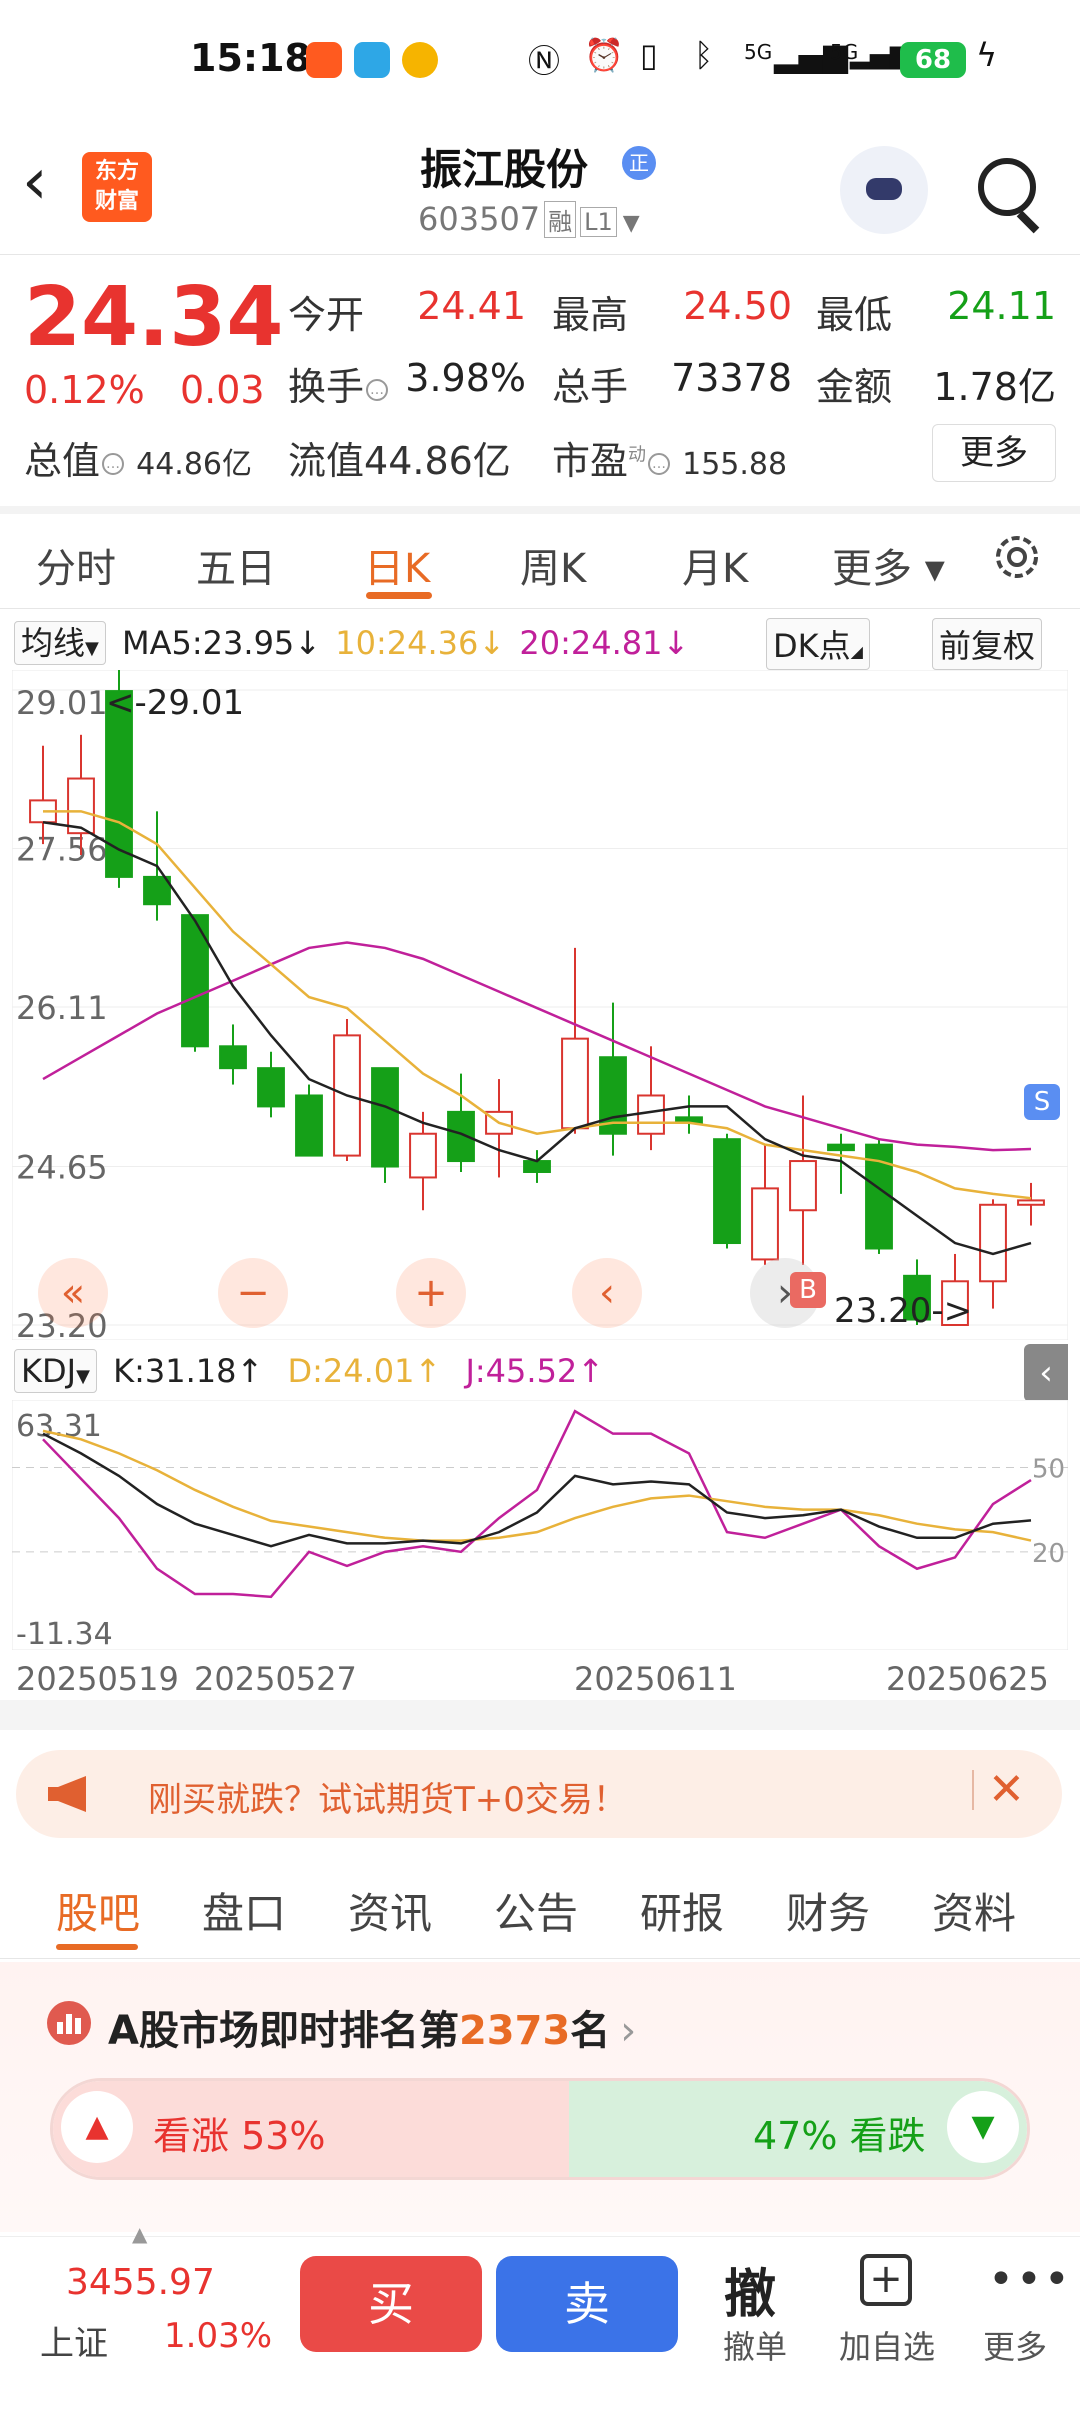 Image resolution: width=1080 pixels, height=2412 pixels. What do you see at coordinates (1030, 2279) in the screenshot?
I see `more-dots-icon: •••` at bounding box center [1030, 2279].